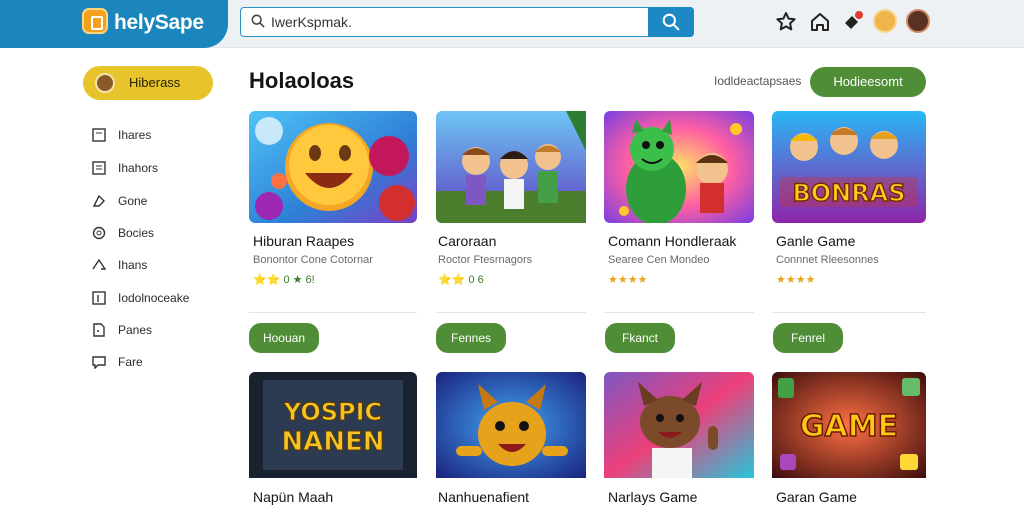 The height and width of the screenshot is (512, 1024). What do you see at coordinates (133, 265) in the screenshot?
I see `sidebar-item-label: Ihans` at bounding box center [133, 265].